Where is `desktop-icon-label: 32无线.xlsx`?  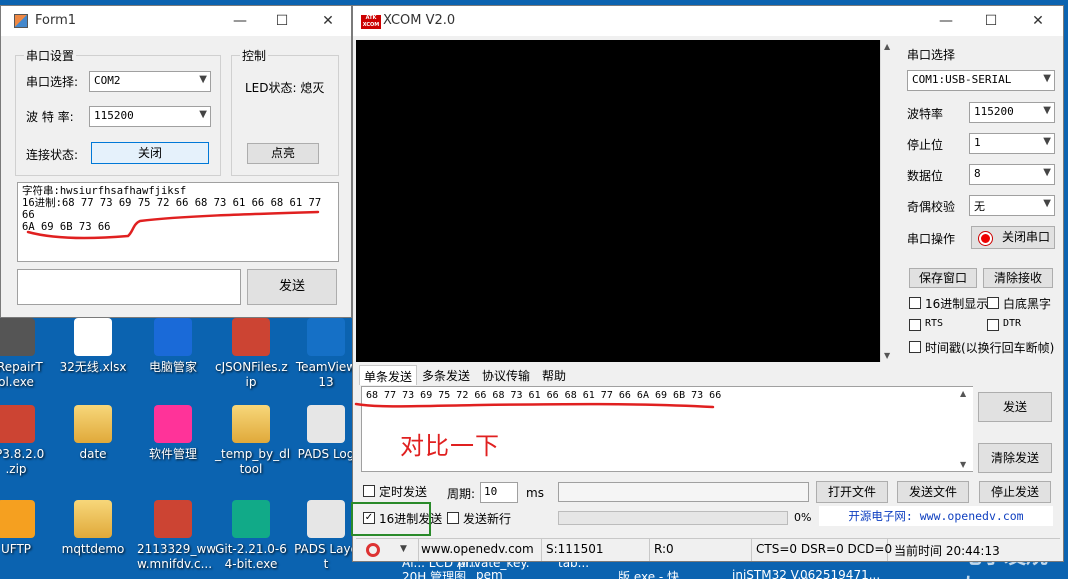 desktop-icon-label: 32无线.xlsx is located at coordinates (93, 367).